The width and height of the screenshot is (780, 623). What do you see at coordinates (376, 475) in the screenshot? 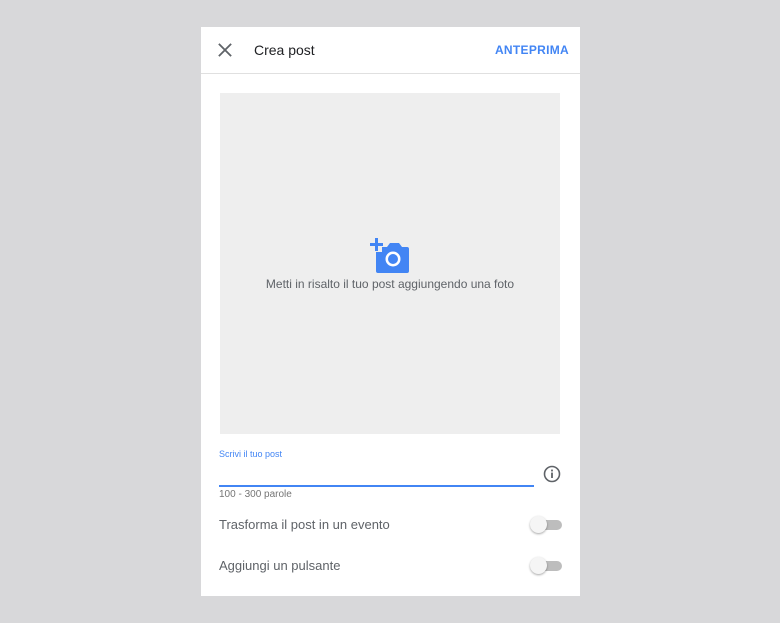
I see `post-input` at bounding box center [376, 475].